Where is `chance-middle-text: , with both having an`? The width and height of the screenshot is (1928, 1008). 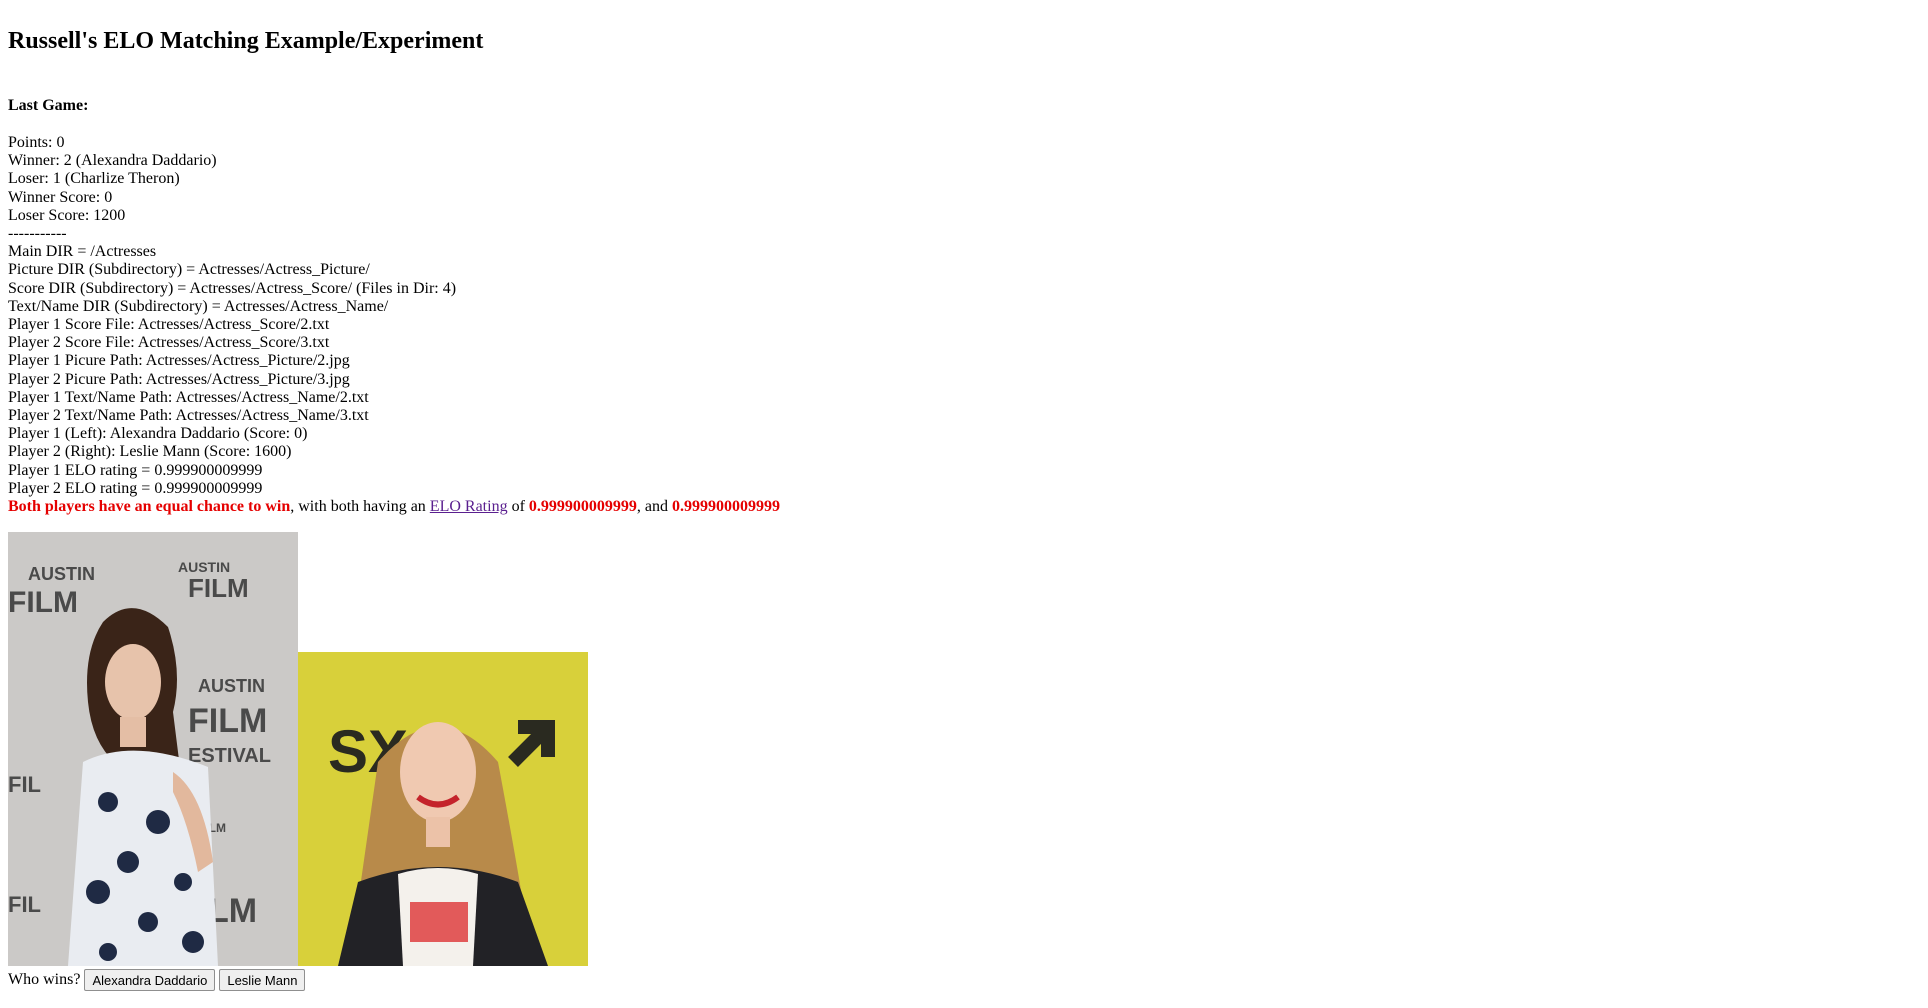 chance-middle-text: , with both having an is located at coordinates (360, 507).